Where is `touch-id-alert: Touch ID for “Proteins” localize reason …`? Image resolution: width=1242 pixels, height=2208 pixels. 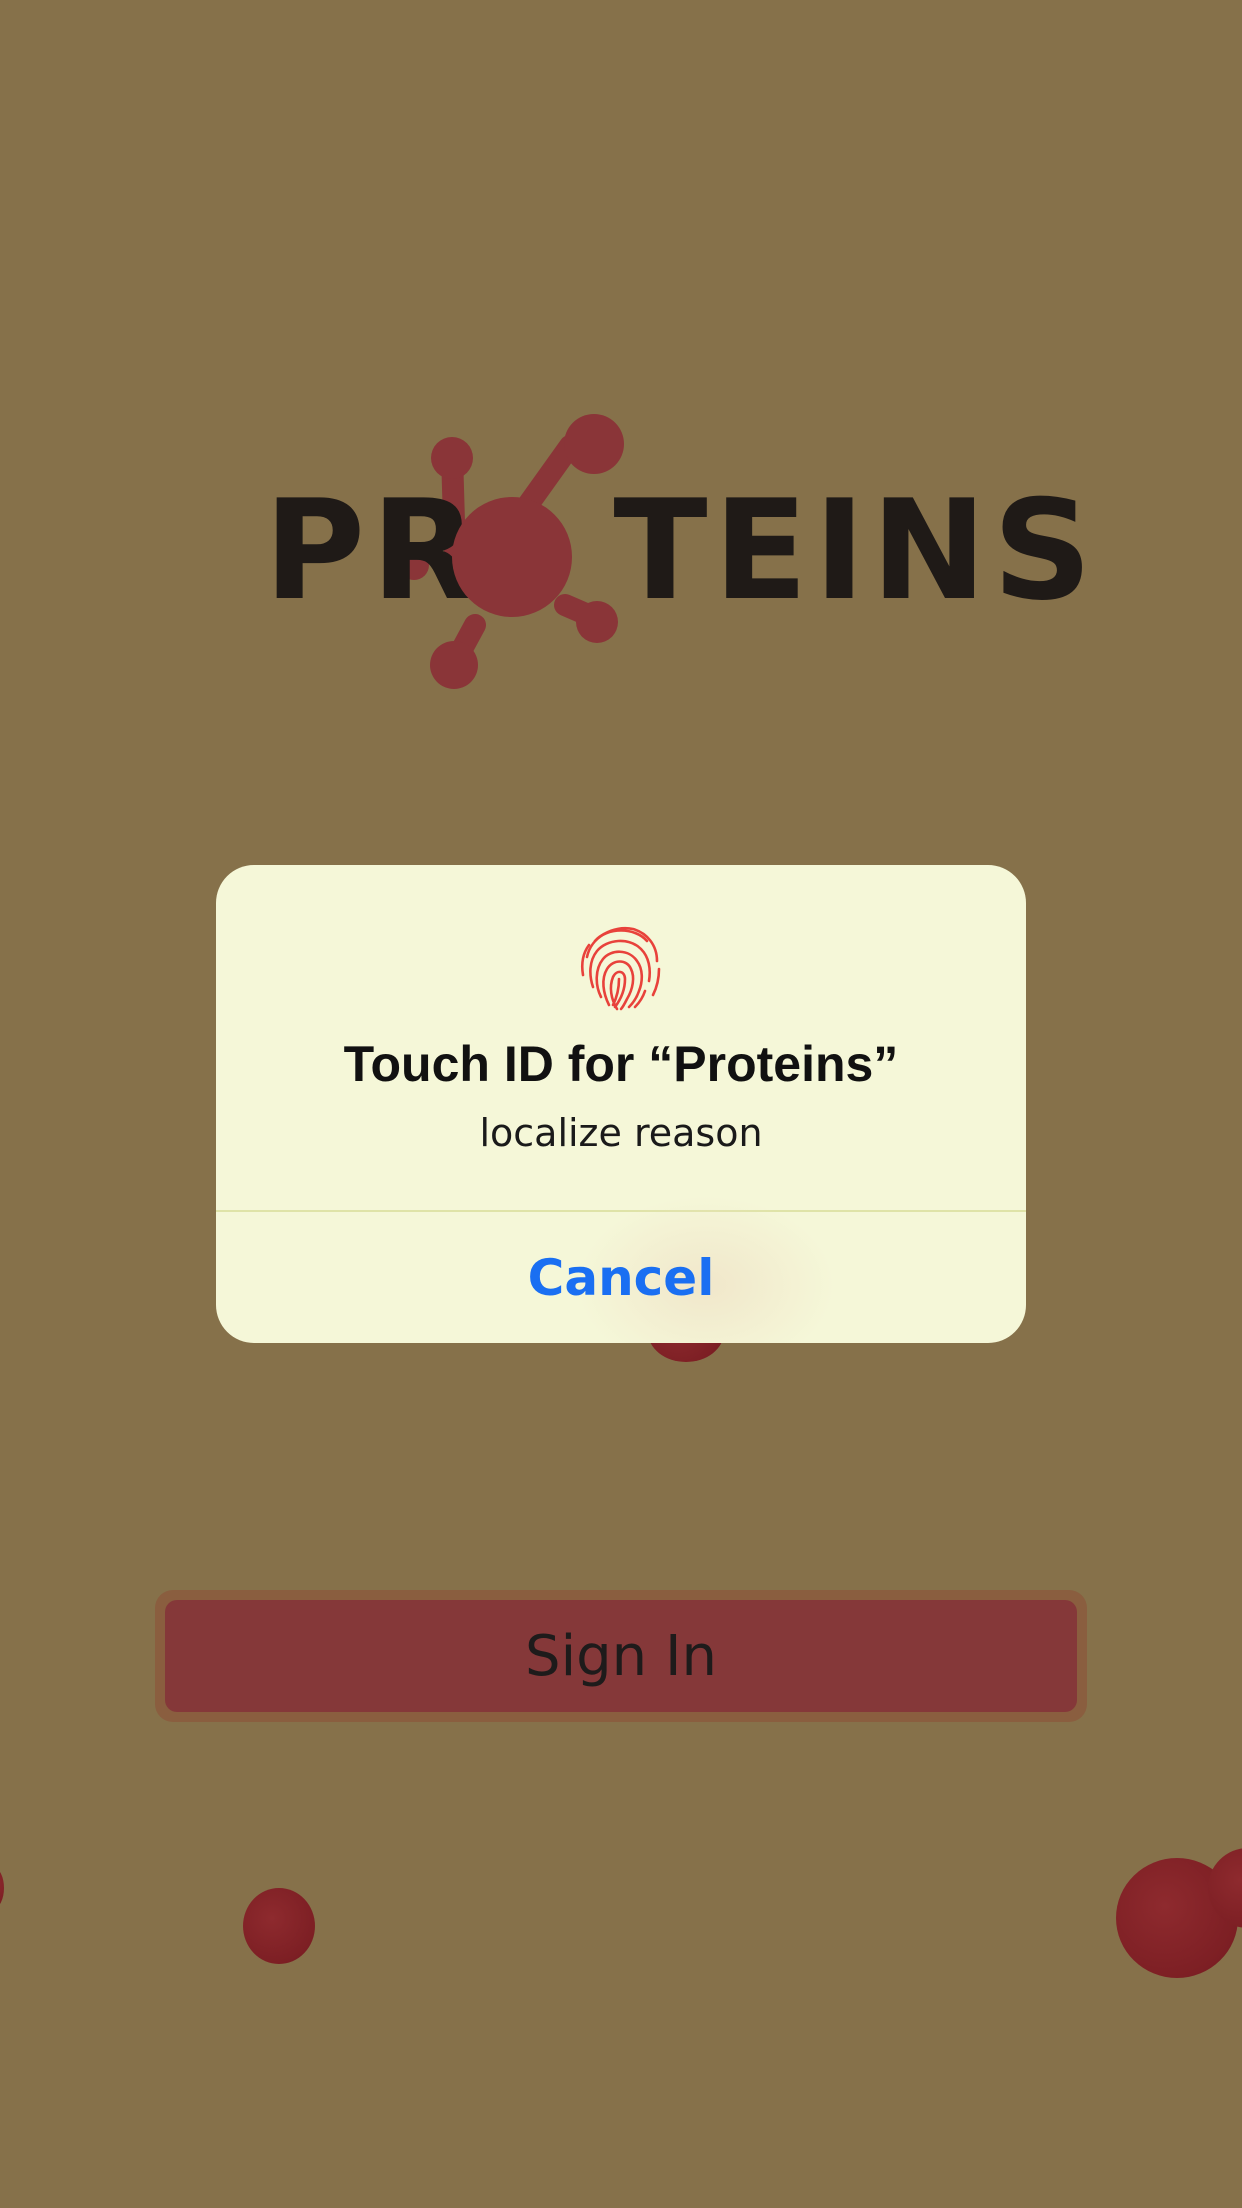 touch-id-alert: Touch ID for “Proteins” localize reason … is located at coordinates (621, 1104).